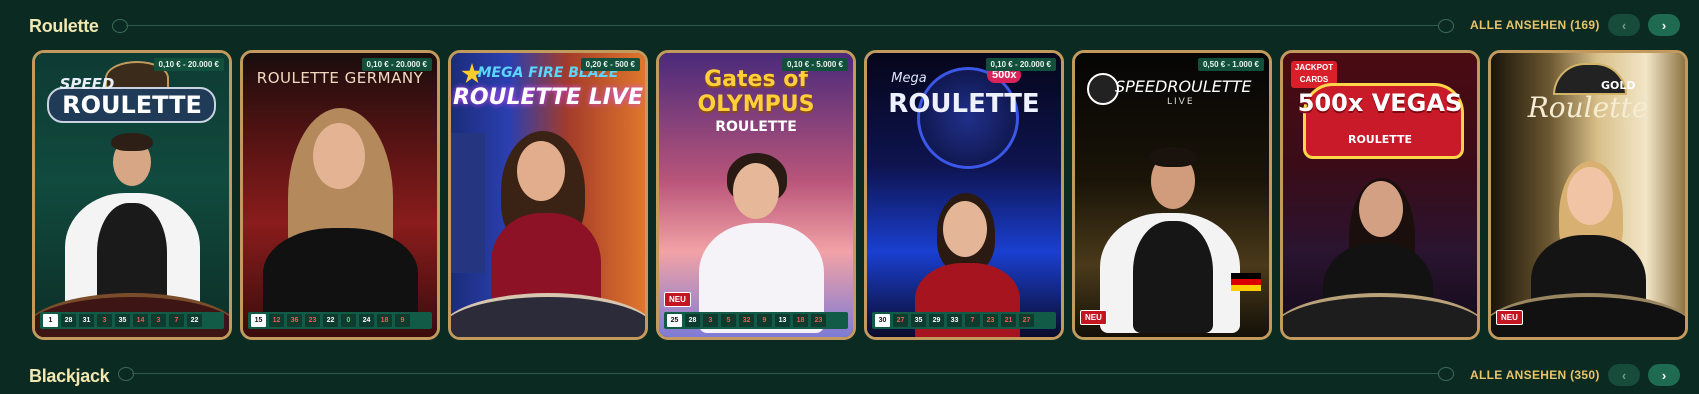 The width and height of the screenshot is (1699, 394). I want to click on result-number: 0, so click(348, 320).